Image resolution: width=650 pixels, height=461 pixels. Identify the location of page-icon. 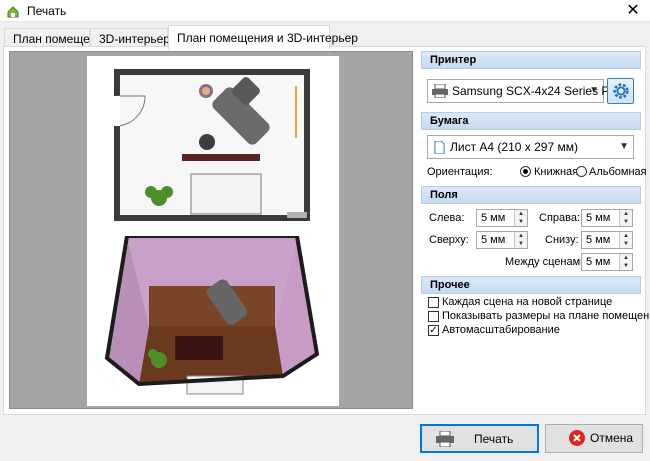
(439, 147).